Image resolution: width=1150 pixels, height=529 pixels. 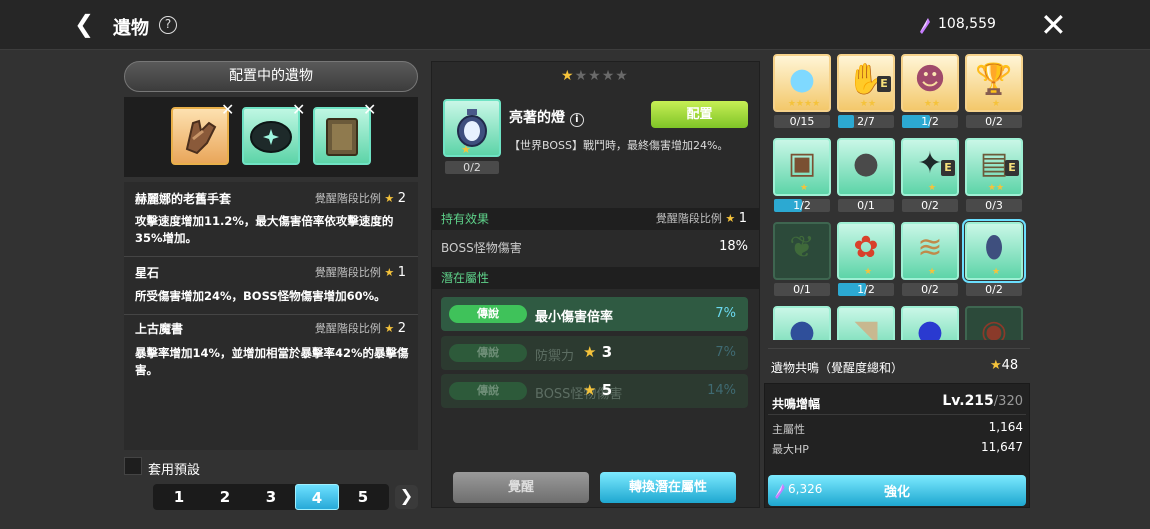 What do you see at coordinates (802, 121) in the screenshot?
I see `tile-count: 0/15` at bounding box center [802, 121].